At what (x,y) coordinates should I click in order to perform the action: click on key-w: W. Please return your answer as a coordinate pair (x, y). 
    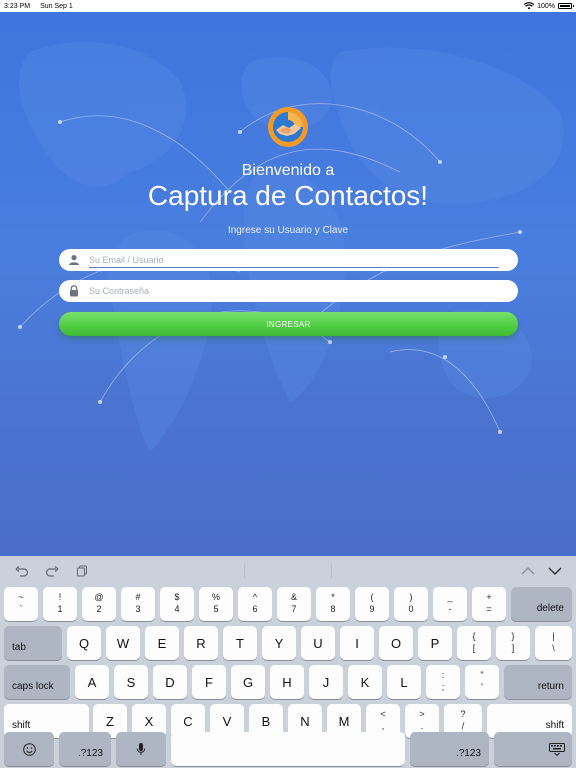
    Looking at the image, I should click on (123, 643).